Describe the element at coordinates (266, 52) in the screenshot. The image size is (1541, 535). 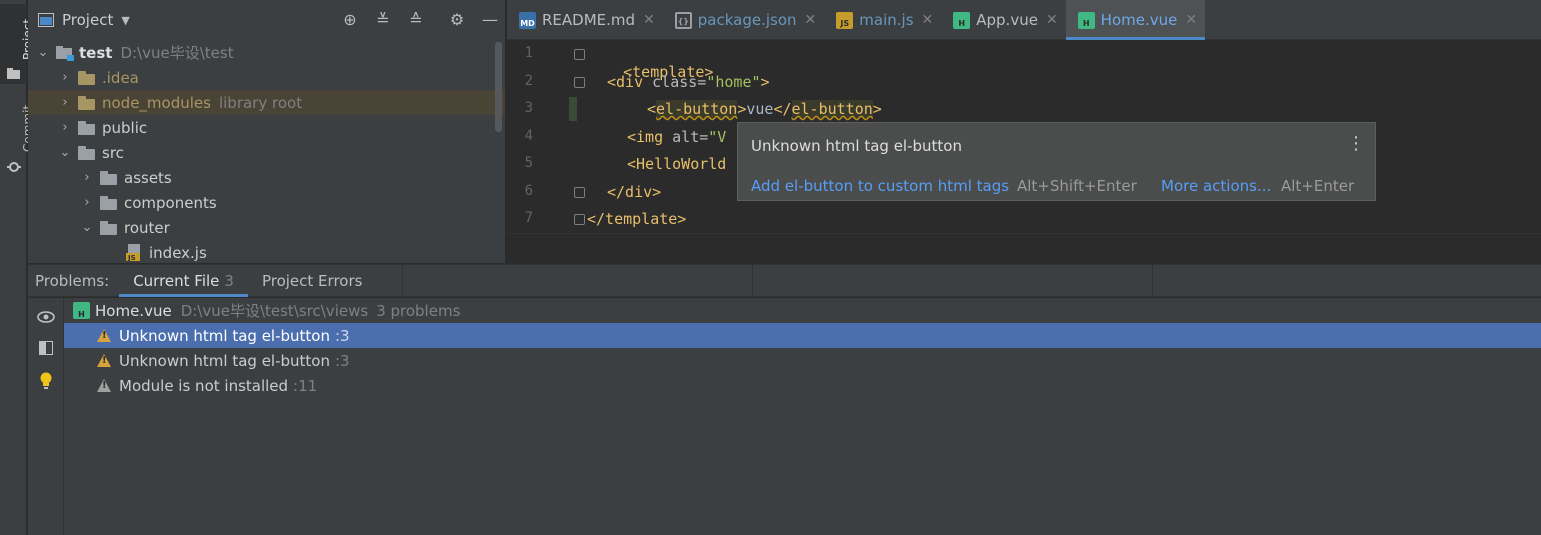
I see `tree-item-test: ⌄ test D:\vue毕设\test` at that location.